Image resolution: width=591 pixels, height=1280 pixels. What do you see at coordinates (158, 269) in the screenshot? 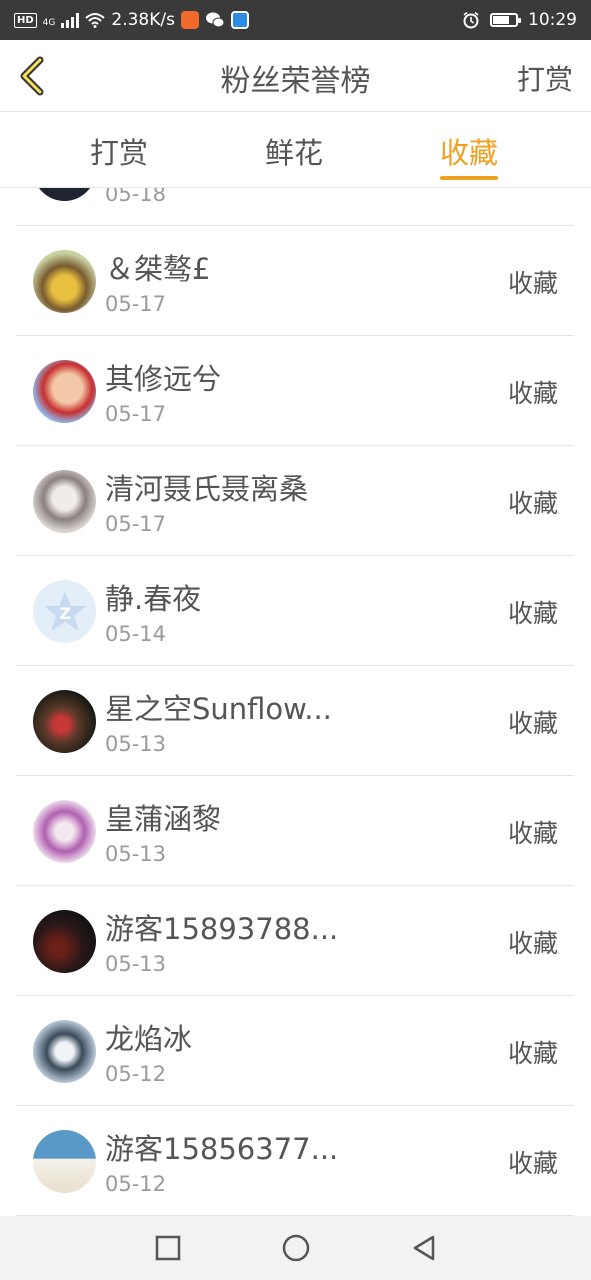
I see `user-name: ＆桀骜£` at bounding box center [158, 269].